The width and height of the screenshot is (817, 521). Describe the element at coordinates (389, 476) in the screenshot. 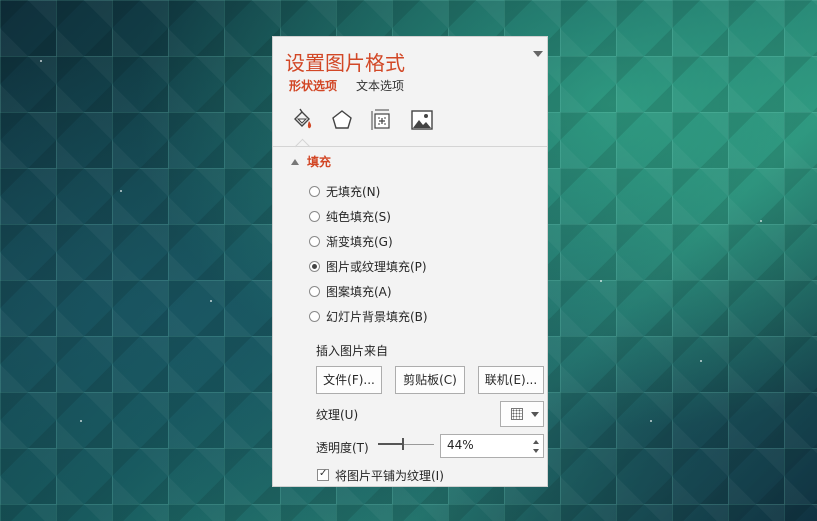

I see `checkbox-label: 将图片平铺为纹理(I)` at that location.